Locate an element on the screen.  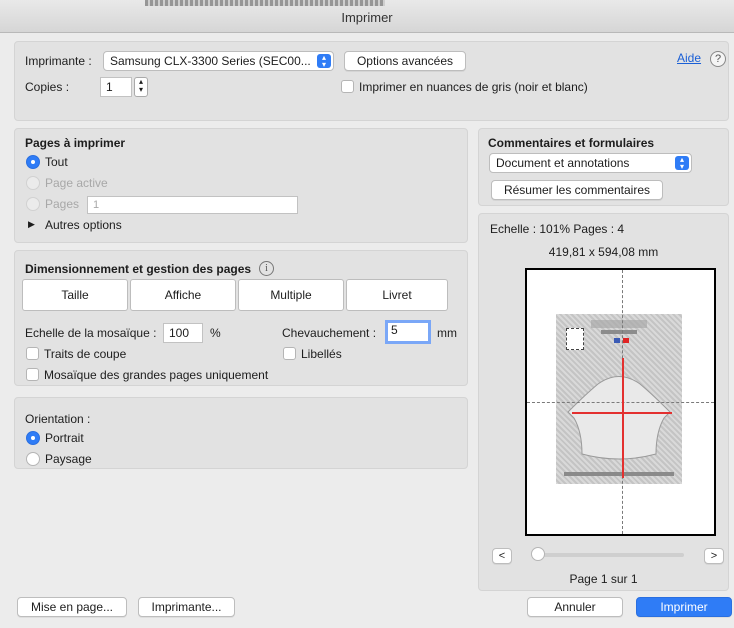
pages-all-label: Tout is located at coordinates (56, 162).